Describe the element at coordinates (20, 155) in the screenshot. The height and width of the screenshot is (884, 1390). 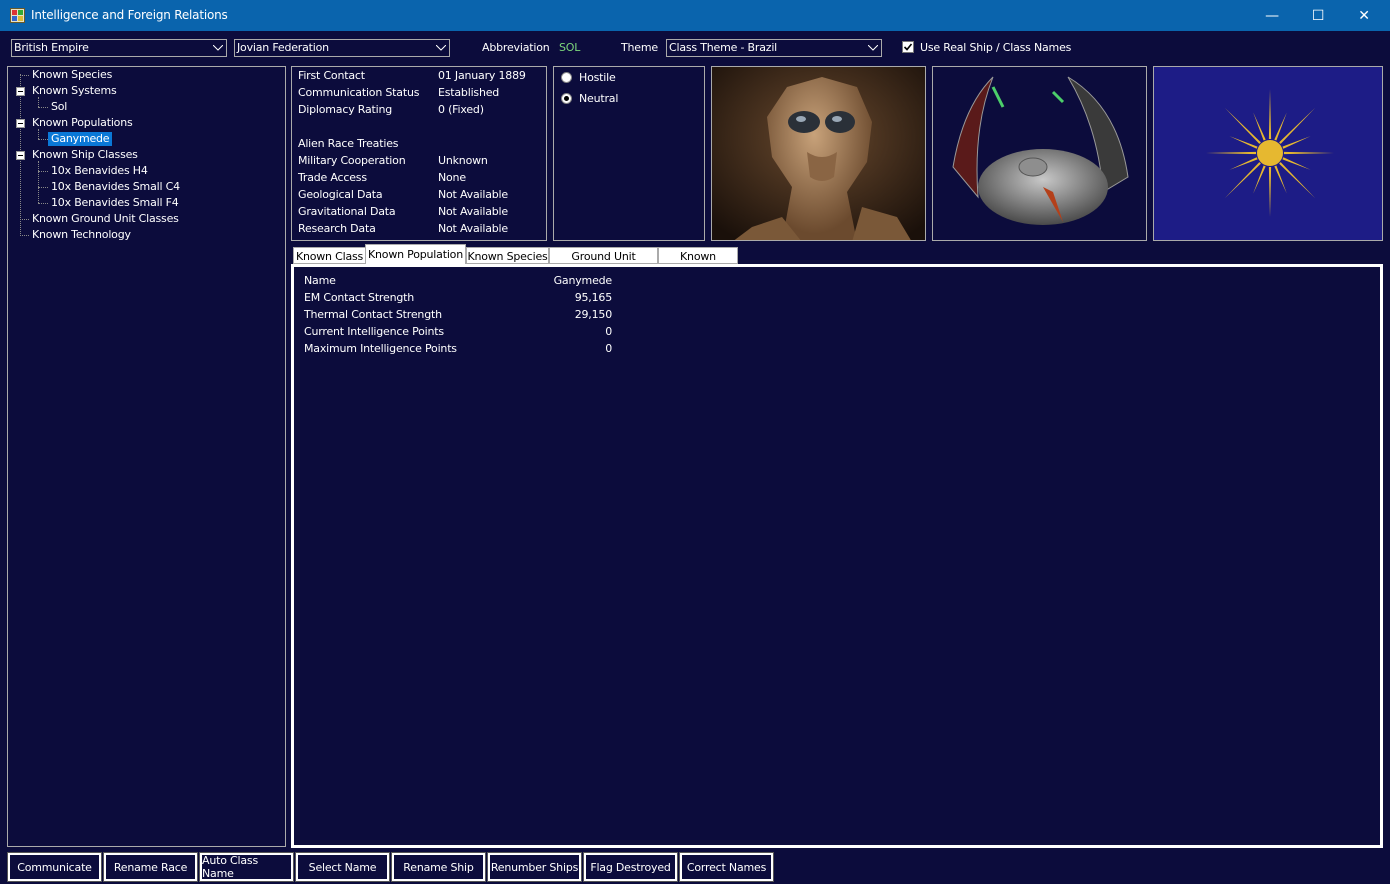
I see `collapse-ship-classes-toggle` at that location.